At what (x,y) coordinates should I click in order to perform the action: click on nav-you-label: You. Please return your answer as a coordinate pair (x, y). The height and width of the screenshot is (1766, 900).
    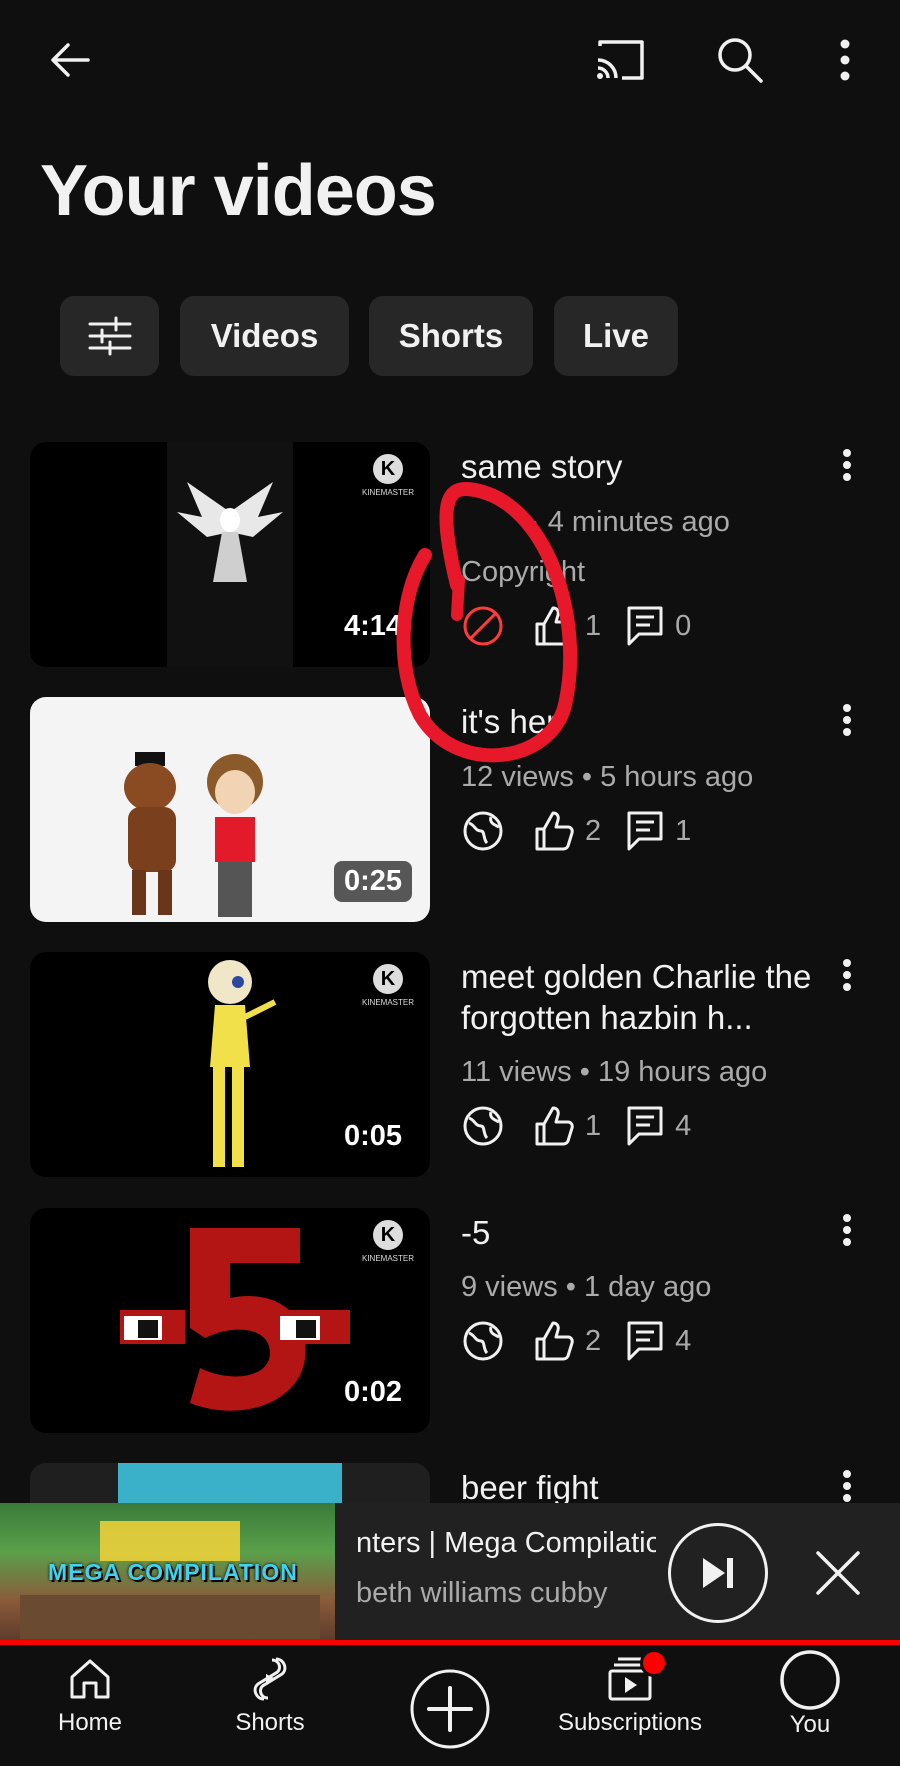
    Looking at the image, I should click on (810, 1724).